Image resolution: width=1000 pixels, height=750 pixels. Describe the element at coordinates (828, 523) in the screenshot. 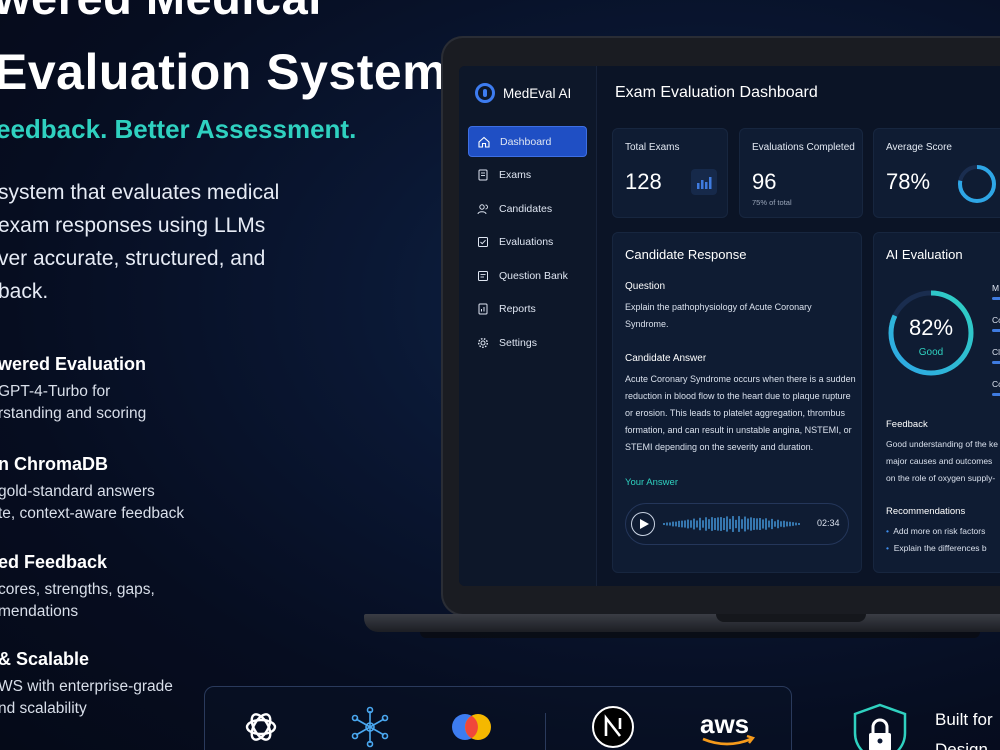

I see `audio-duration: 02:34` at that location.